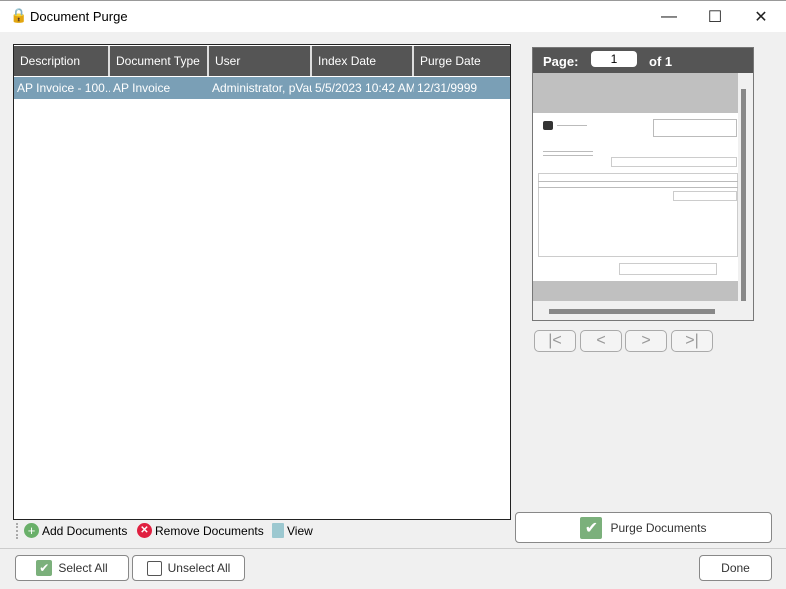 The width and height of the screenshot is (786, 589). What do you see at coordinates (669, 17) in the screenshot?
I see `minimize-button: —` at bounding box center [669, 17].